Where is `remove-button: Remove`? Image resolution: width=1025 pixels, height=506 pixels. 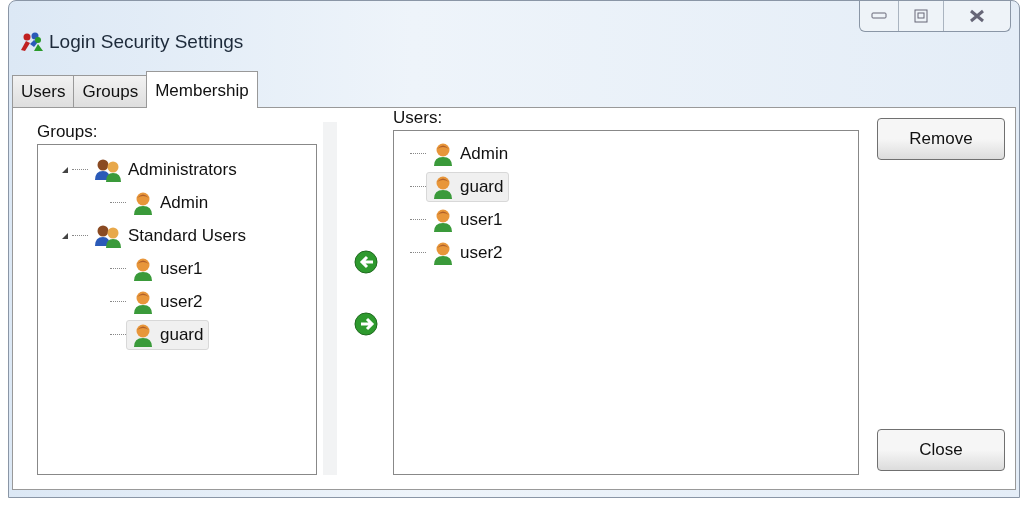
remove-button: Remove is located at coordinates (941, 139).